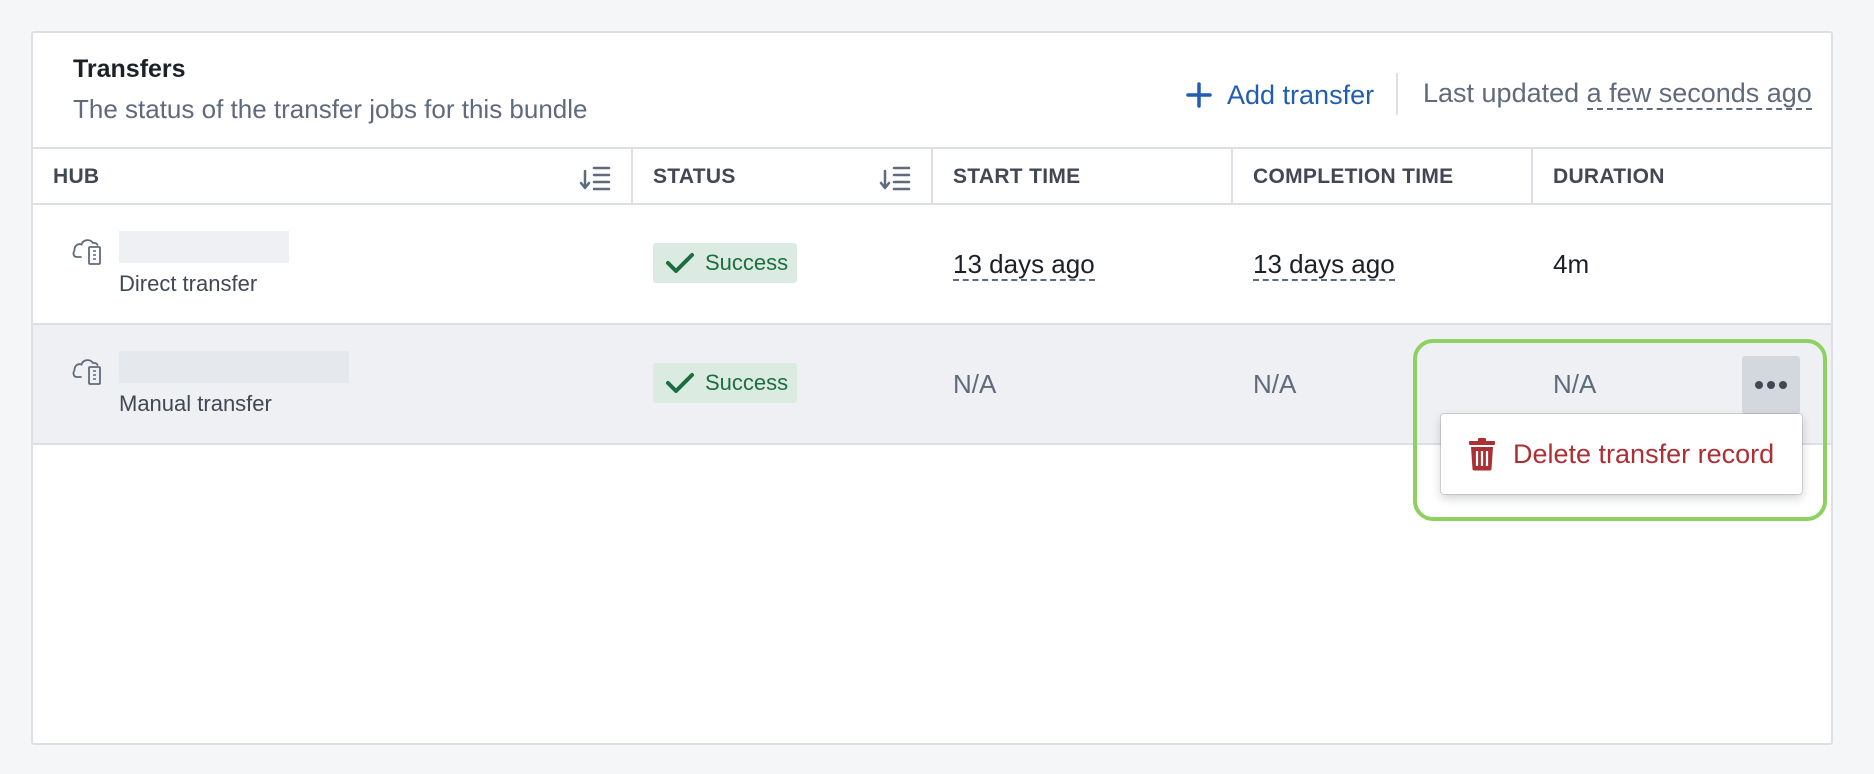  What do you see at coordinates (1609, 176) in the screenshot?
I see `column-label-duration: DURATION` at bounding box center [1609, 176].